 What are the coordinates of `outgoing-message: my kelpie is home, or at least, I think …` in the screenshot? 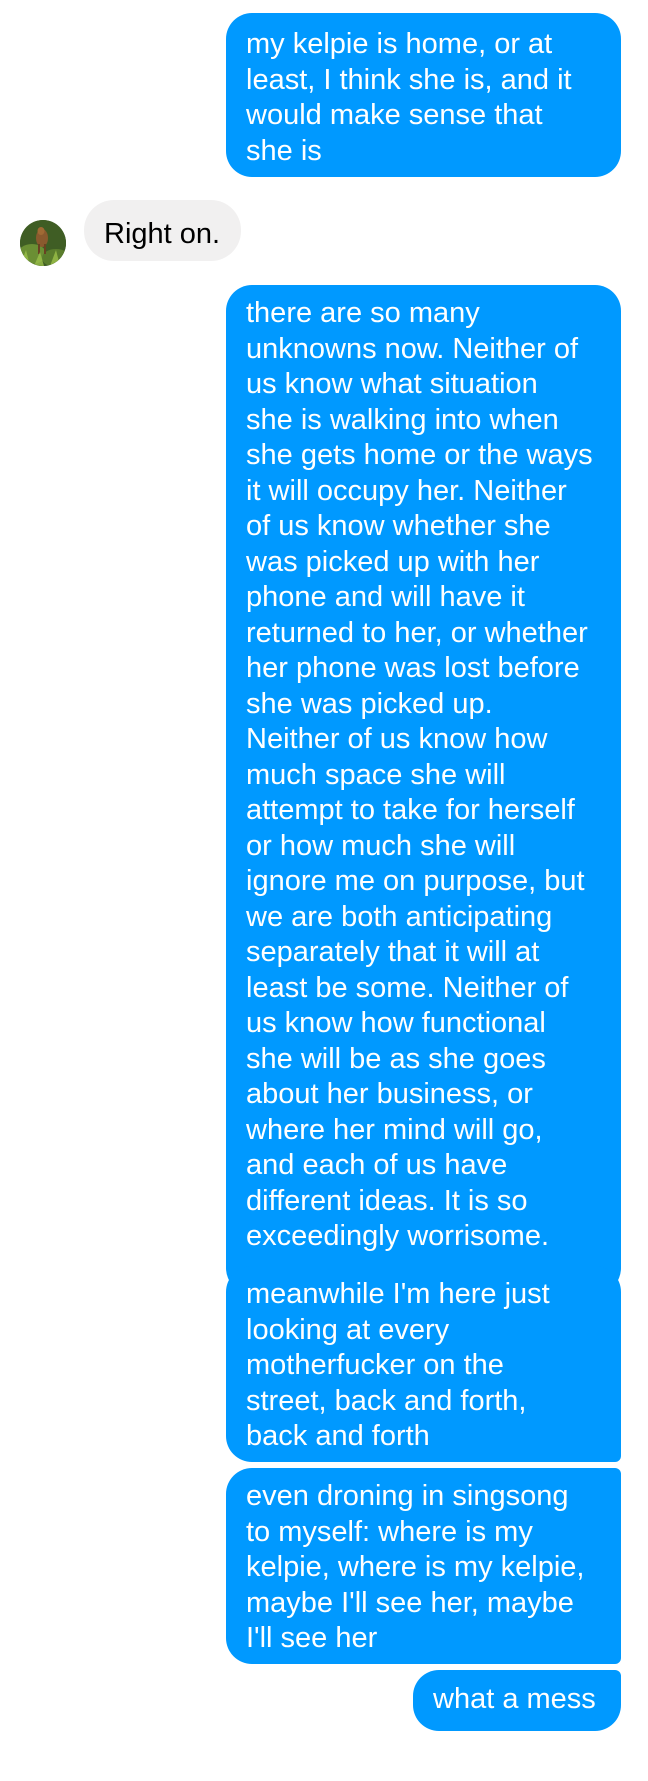 It's located at (423, 95).